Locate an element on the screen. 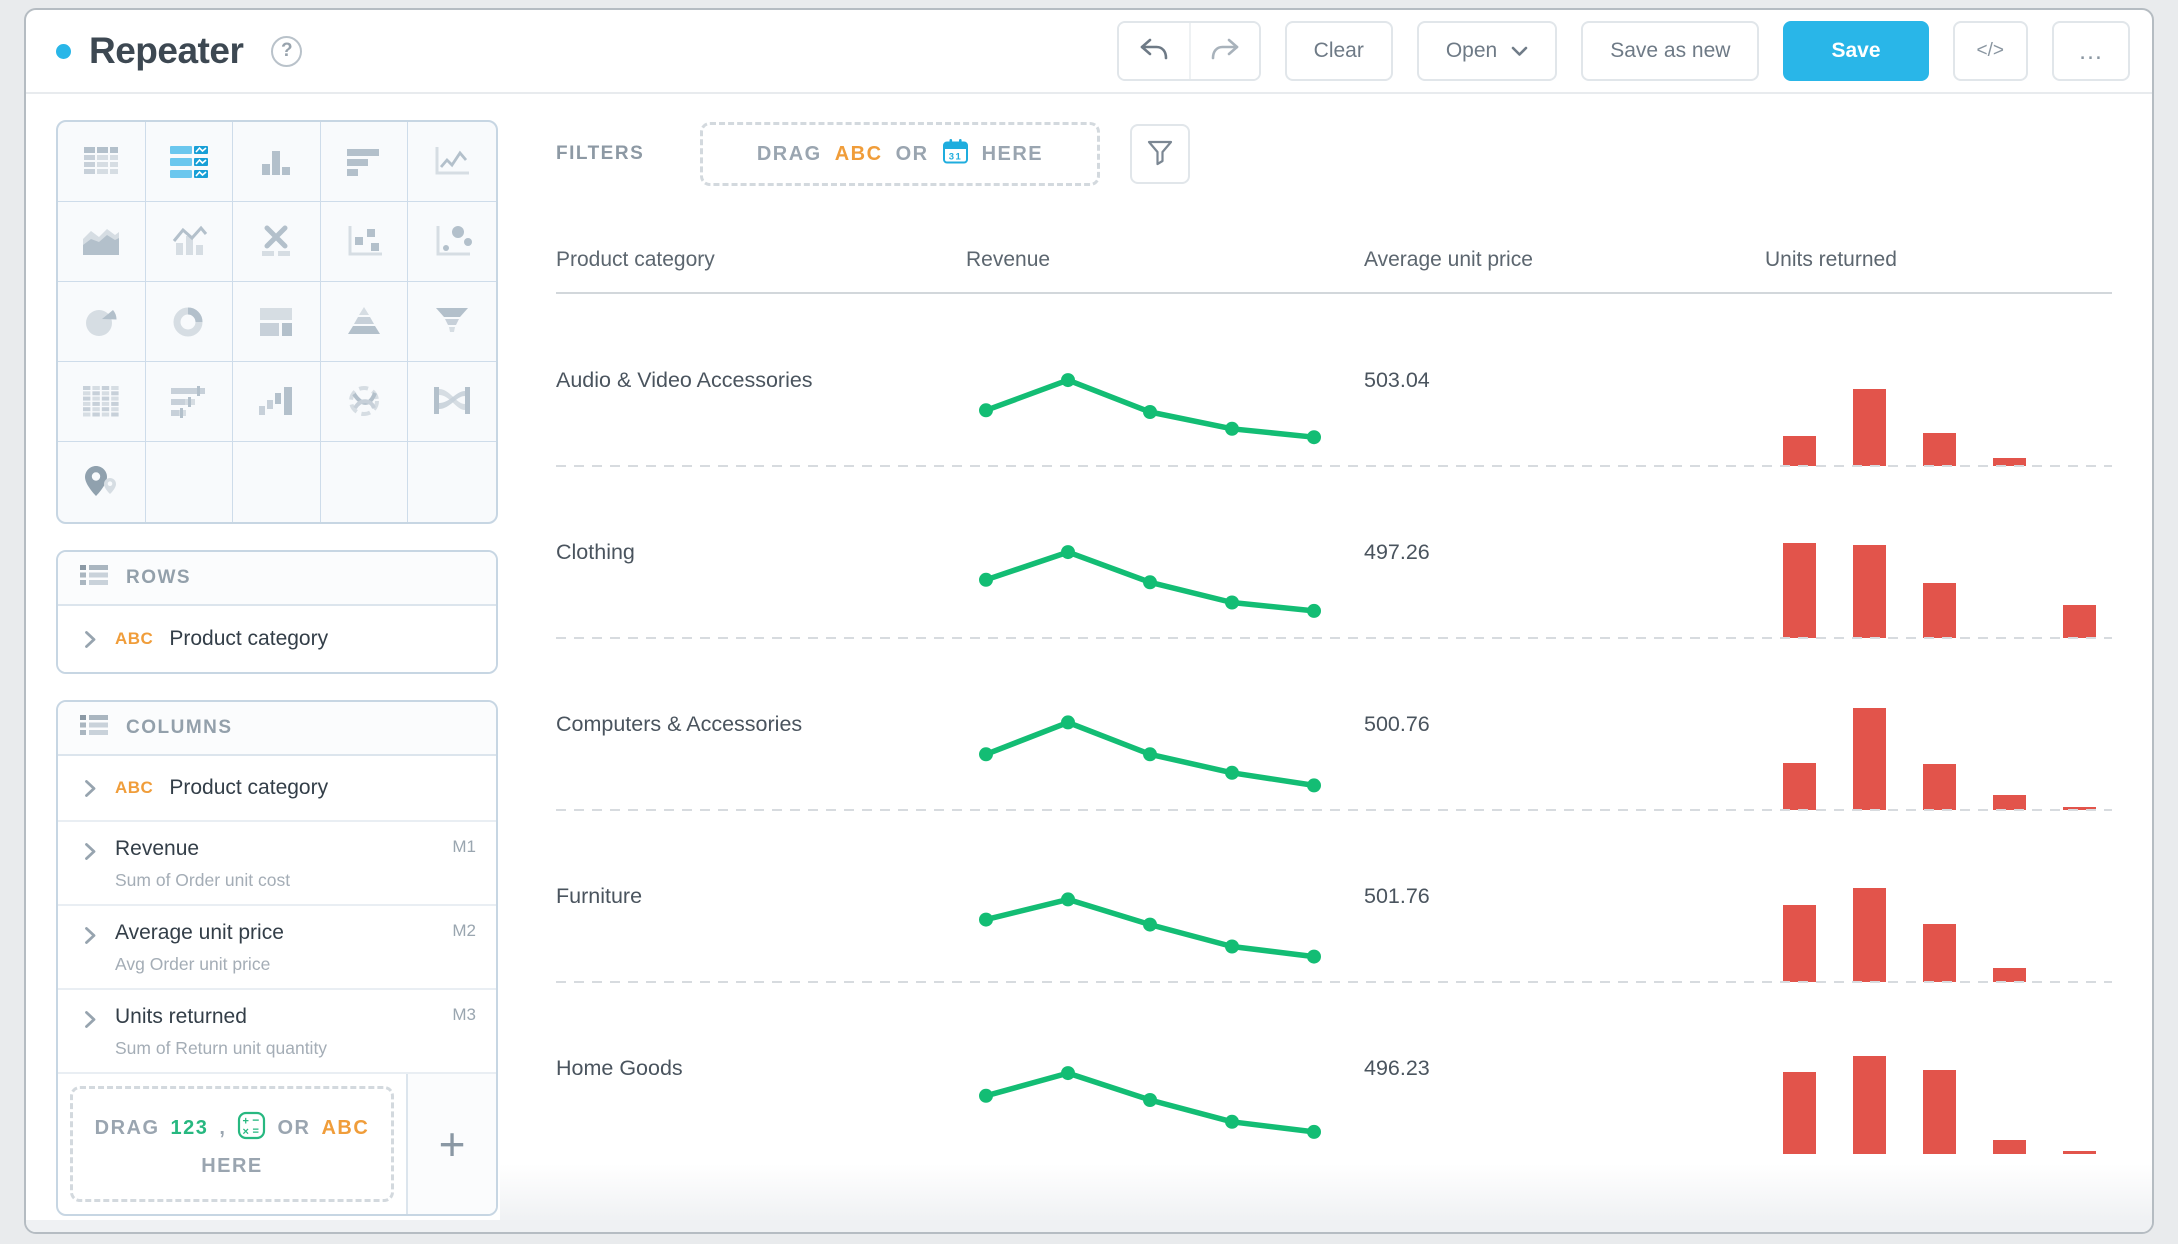 The height and width of the screenshot is (1244, 2178). list-icon is located at coordinates (94, 728).